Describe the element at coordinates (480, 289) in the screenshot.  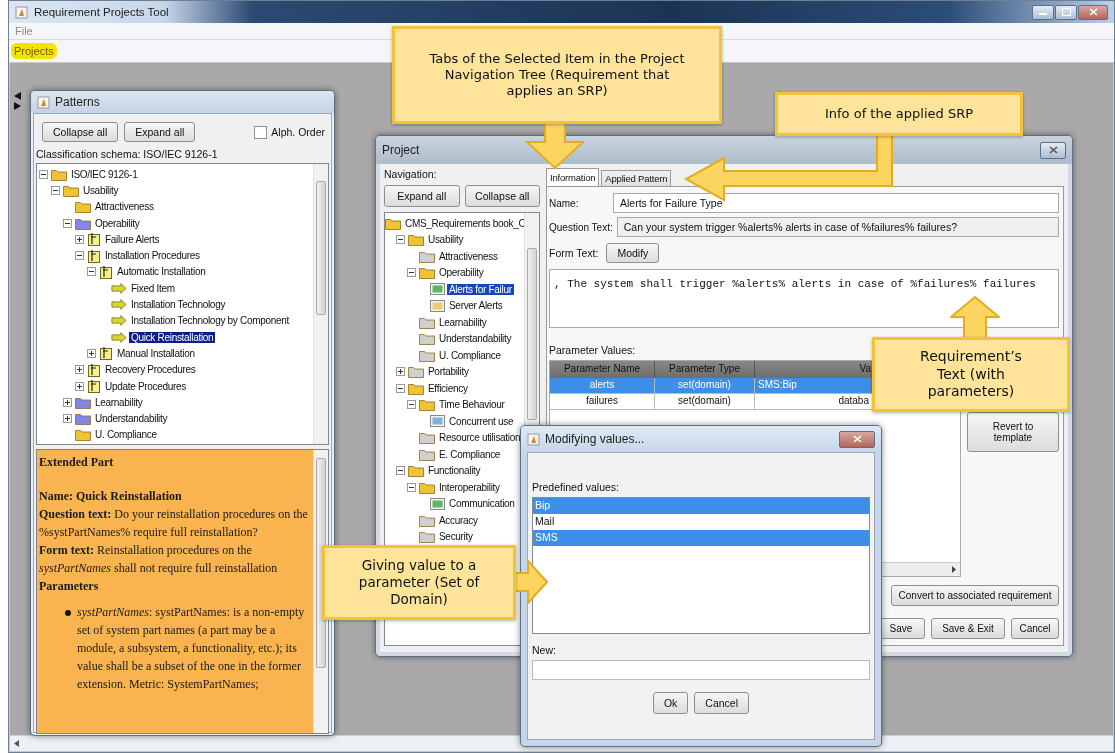
I see `tree-item: Alerts for Failur` at that location.